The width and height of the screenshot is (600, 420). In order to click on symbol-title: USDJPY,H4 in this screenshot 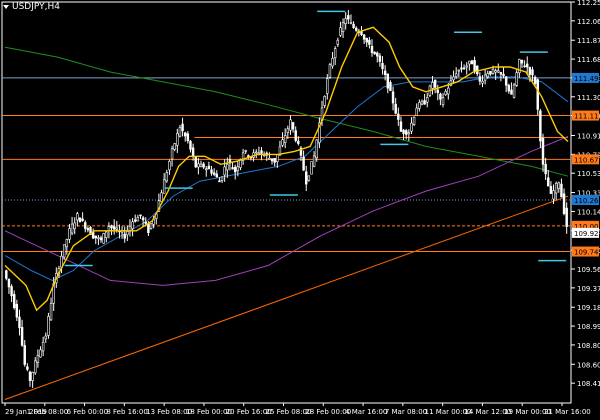, I will do `click(31, 7)`.